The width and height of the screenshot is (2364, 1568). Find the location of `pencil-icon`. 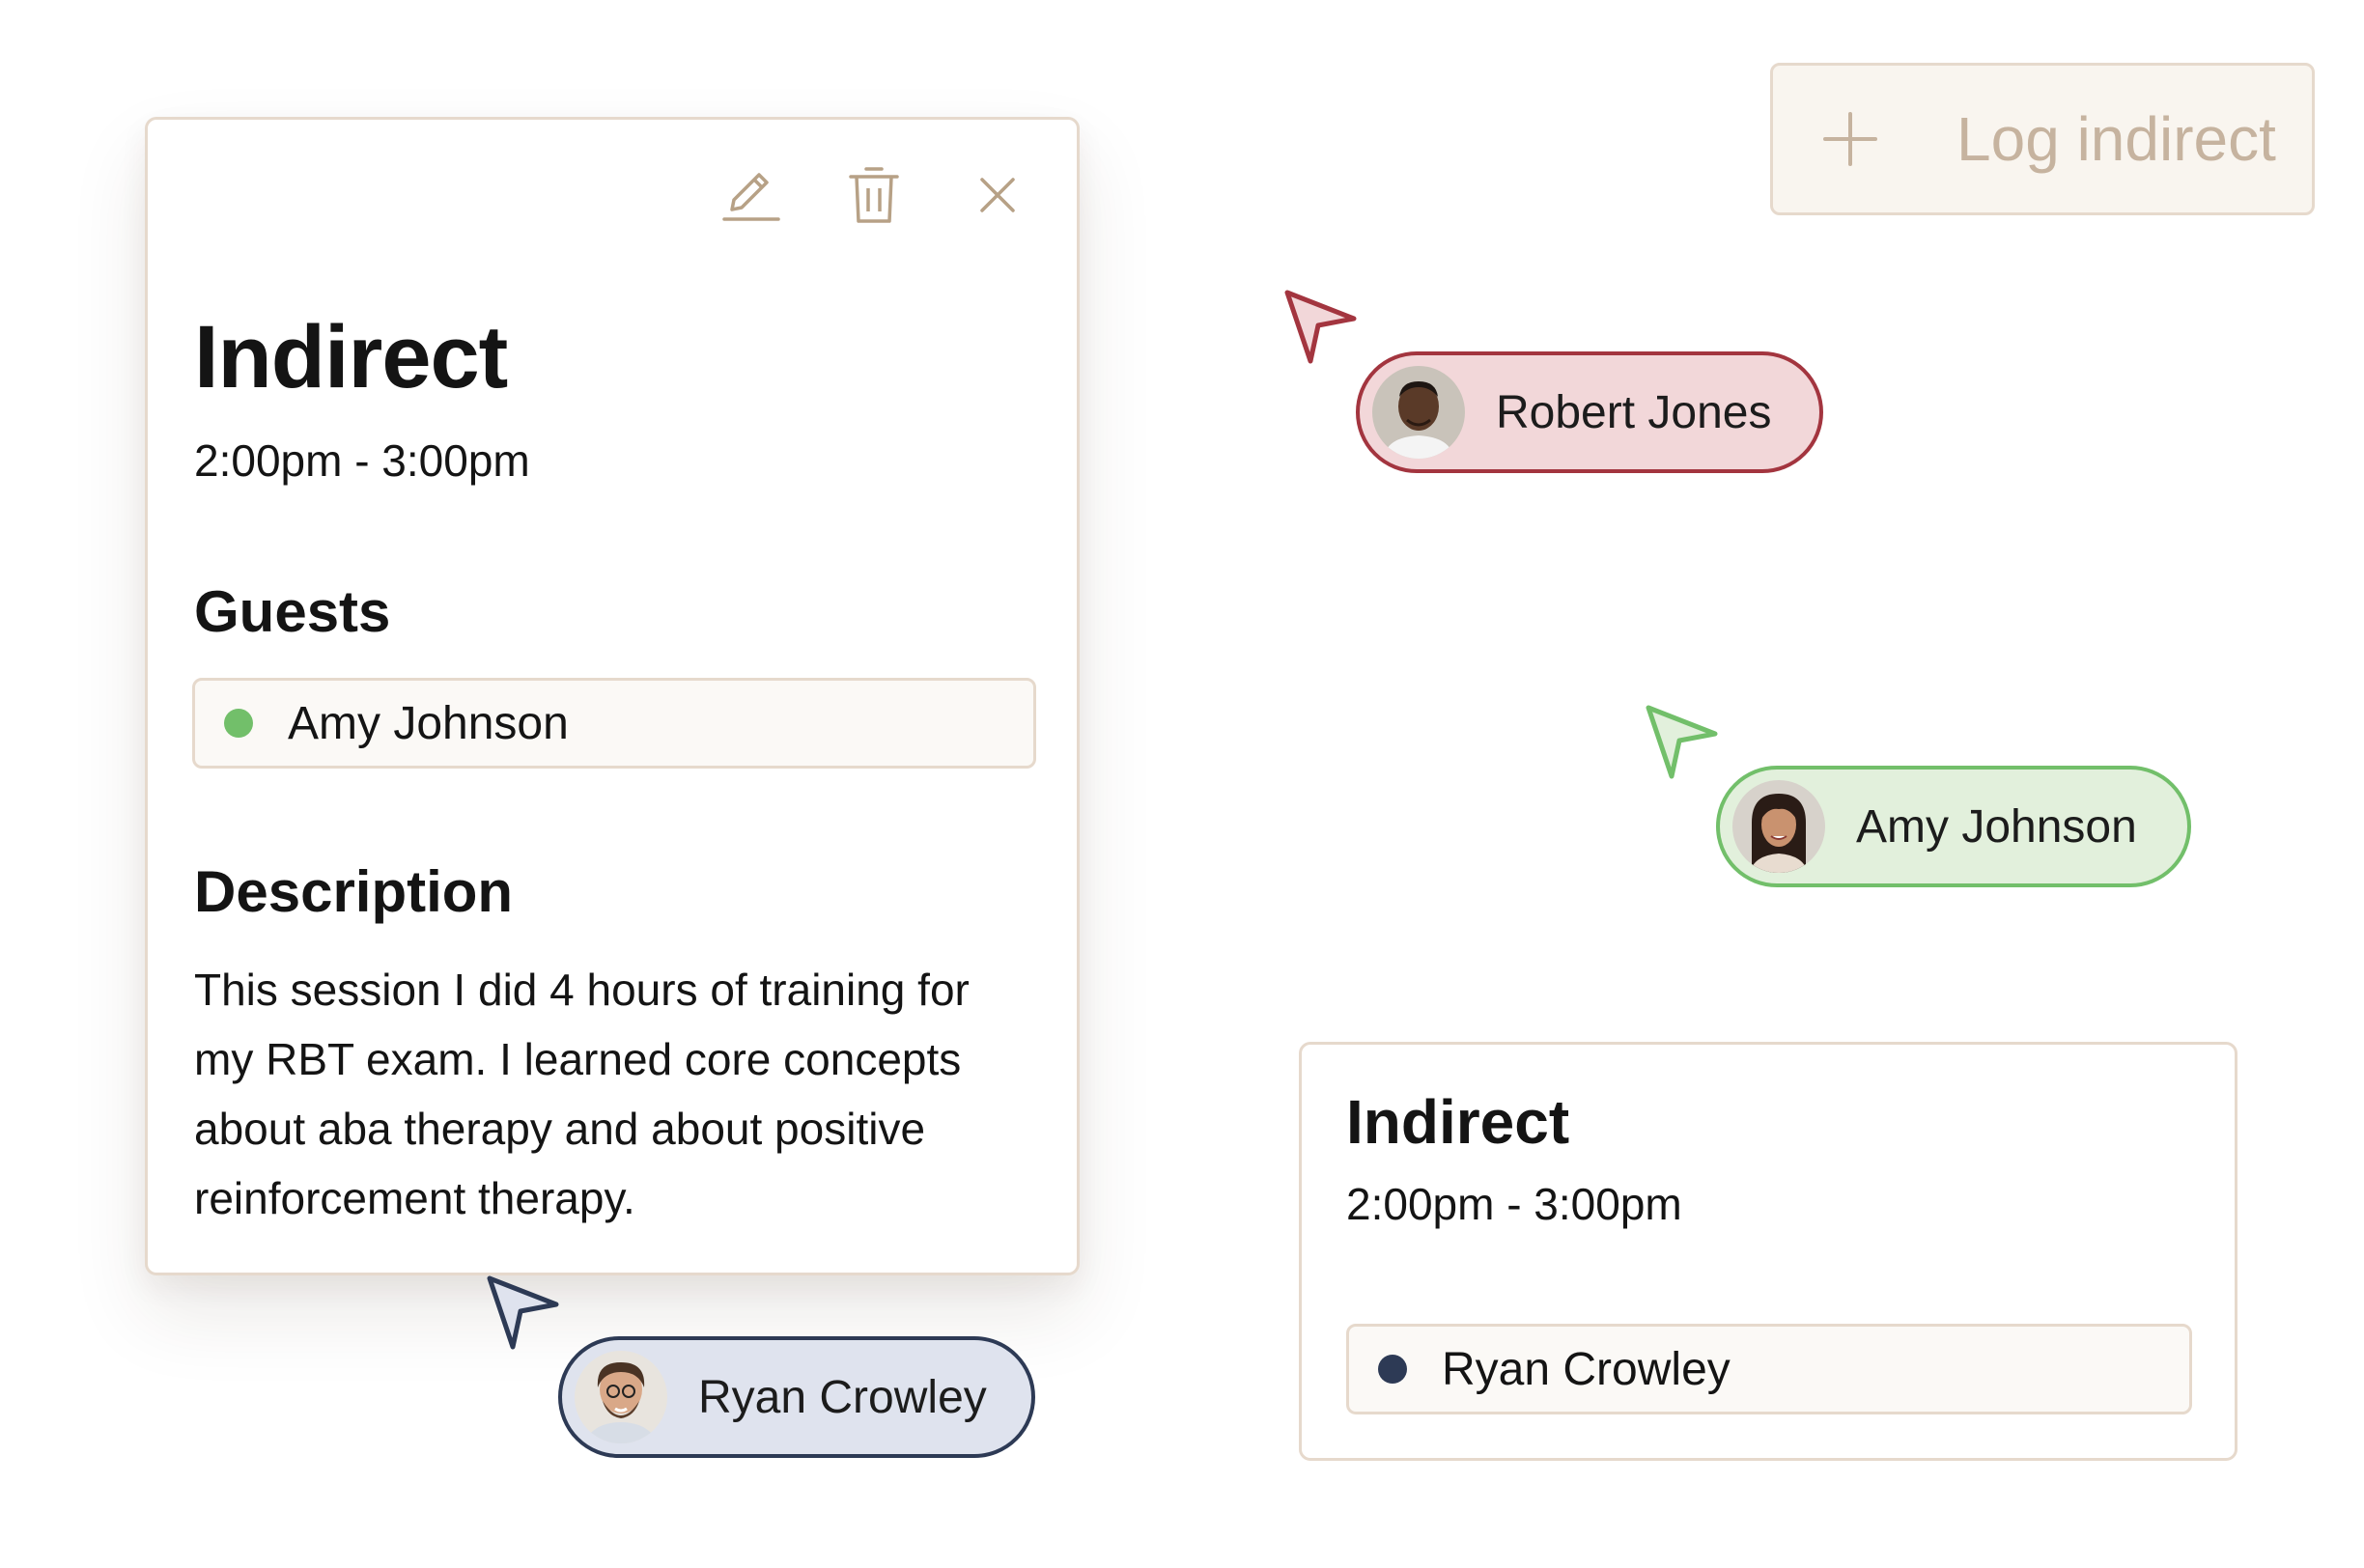

pencil-icon is located at coordinates (751, 197).